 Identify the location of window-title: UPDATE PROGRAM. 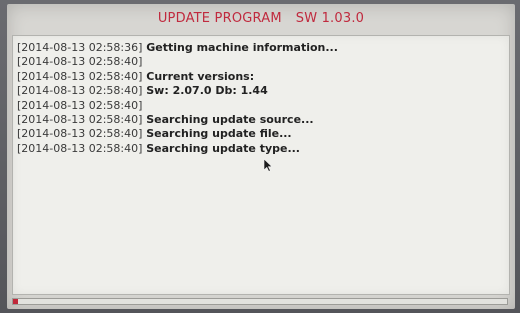
(219, 18).